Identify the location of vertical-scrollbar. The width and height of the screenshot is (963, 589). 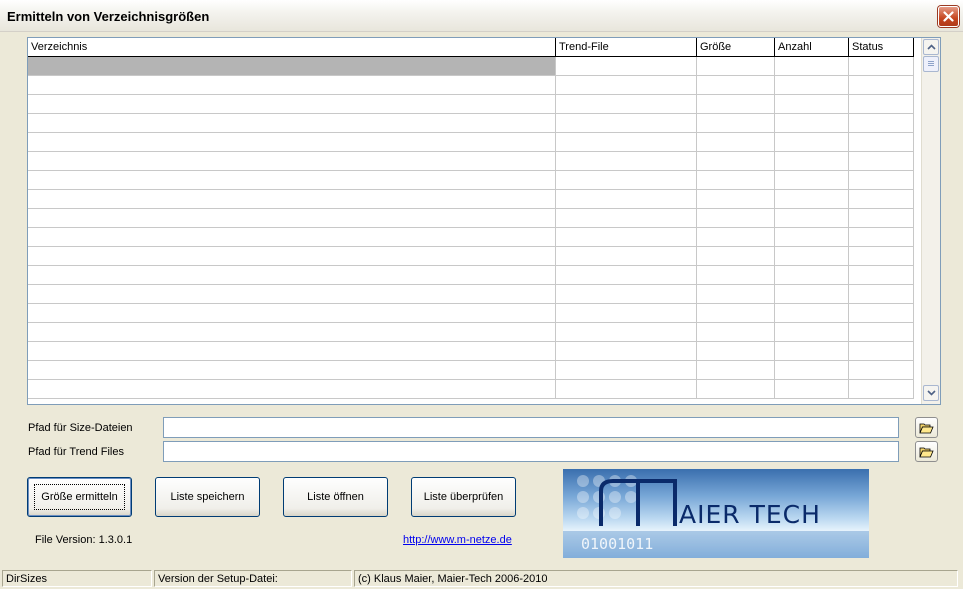
(930, 221).